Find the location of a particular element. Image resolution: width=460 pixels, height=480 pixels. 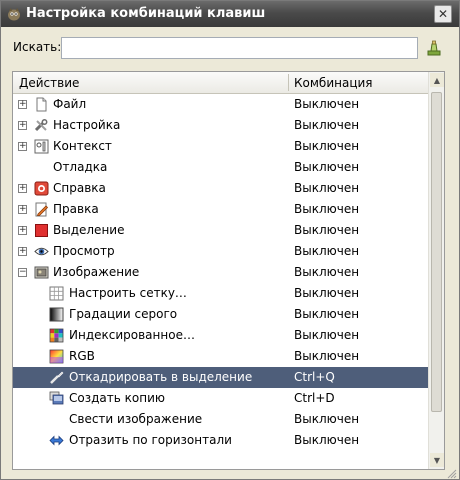

tree-row: RGB Выключен is located at coordinates (220, 356).